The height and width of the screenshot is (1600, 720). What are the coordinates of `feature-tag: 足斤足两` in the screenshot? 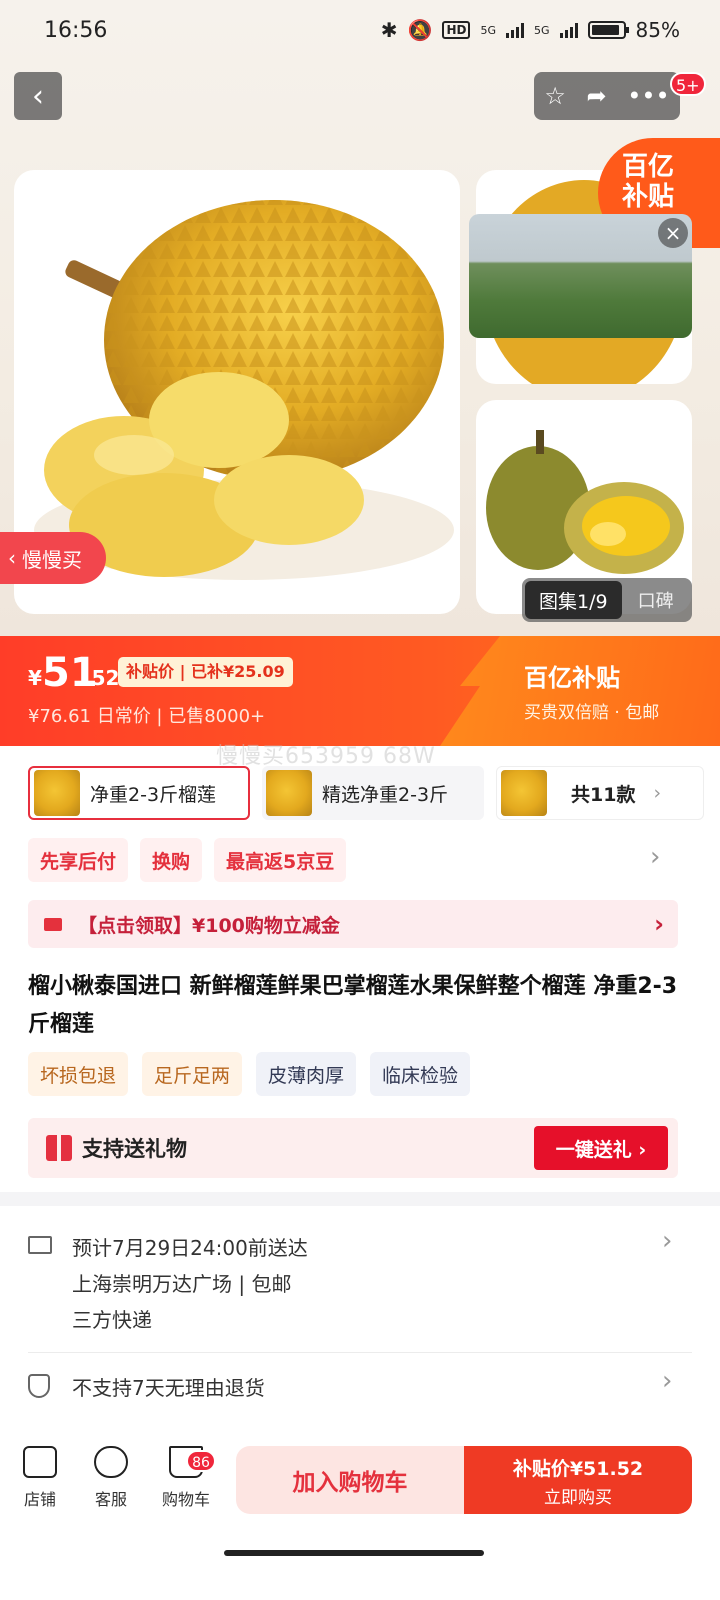 It's located at (192, 1074).